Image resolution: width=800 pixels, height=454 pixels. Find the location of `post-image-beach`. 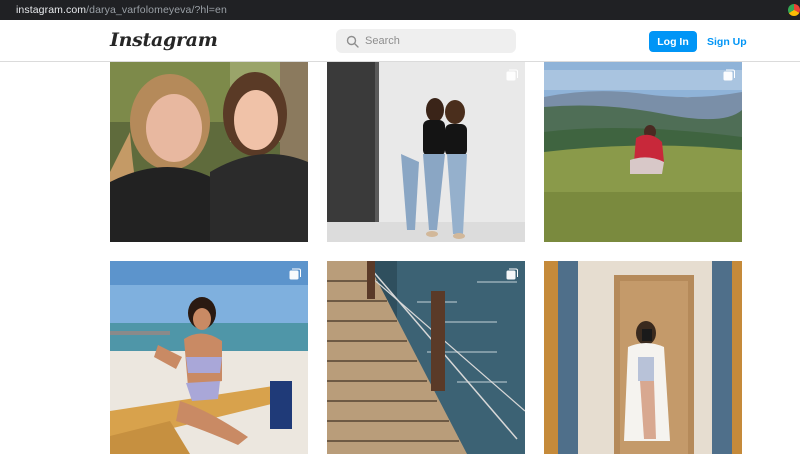

post-image-beach is located at coordinates (209, 357).